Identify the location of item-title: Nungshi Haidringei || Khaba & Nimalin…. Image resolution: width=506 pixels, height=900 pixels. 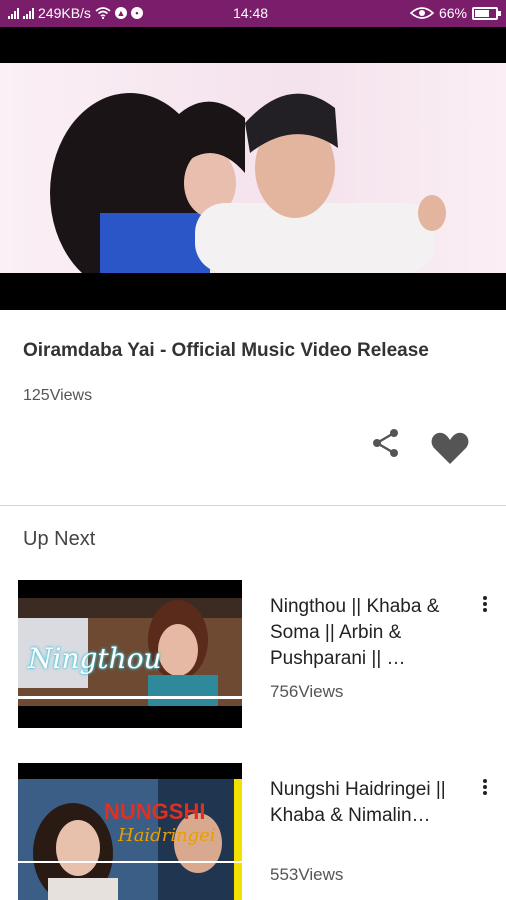
(370, 803).